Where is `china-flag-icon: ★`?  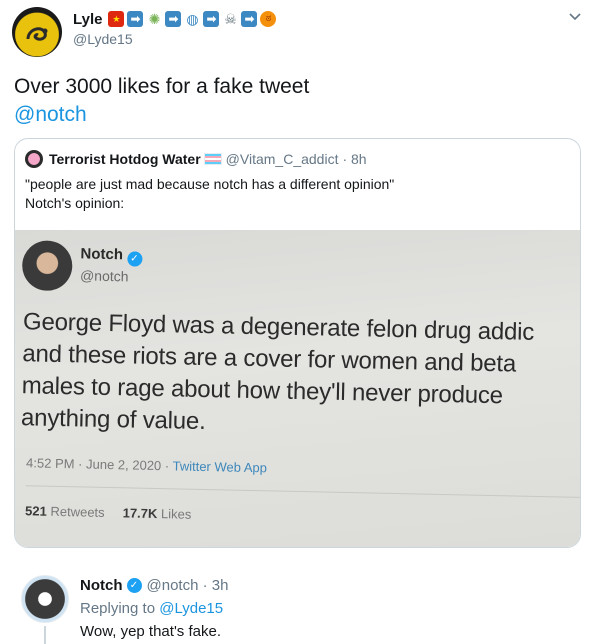
china-flag-icon: ★ is located at coordinates (116, 19).